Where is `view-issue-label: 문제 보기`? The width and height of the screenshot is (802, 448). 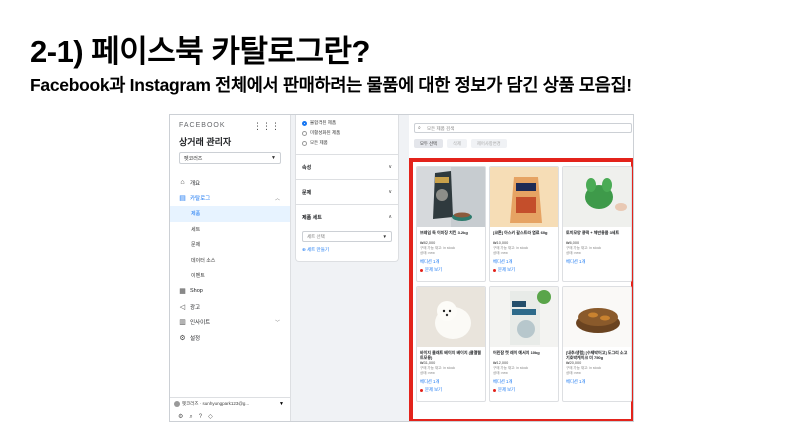 view-issue-label: 문제 보기 is located at coordinates (507, 269).